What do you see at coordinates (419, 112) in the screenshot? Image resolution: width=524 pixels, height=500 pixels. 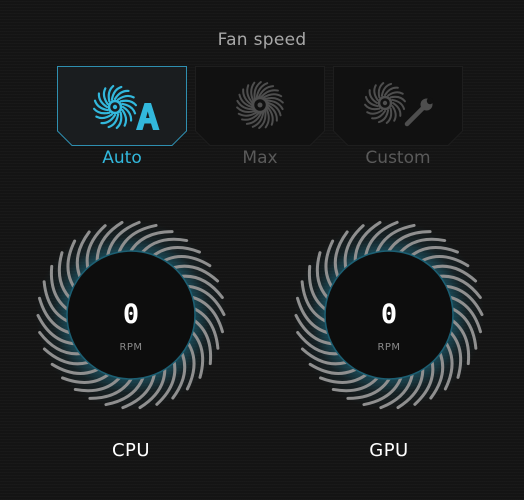 I see `wrench-icon` at bounding box center [419, 112].